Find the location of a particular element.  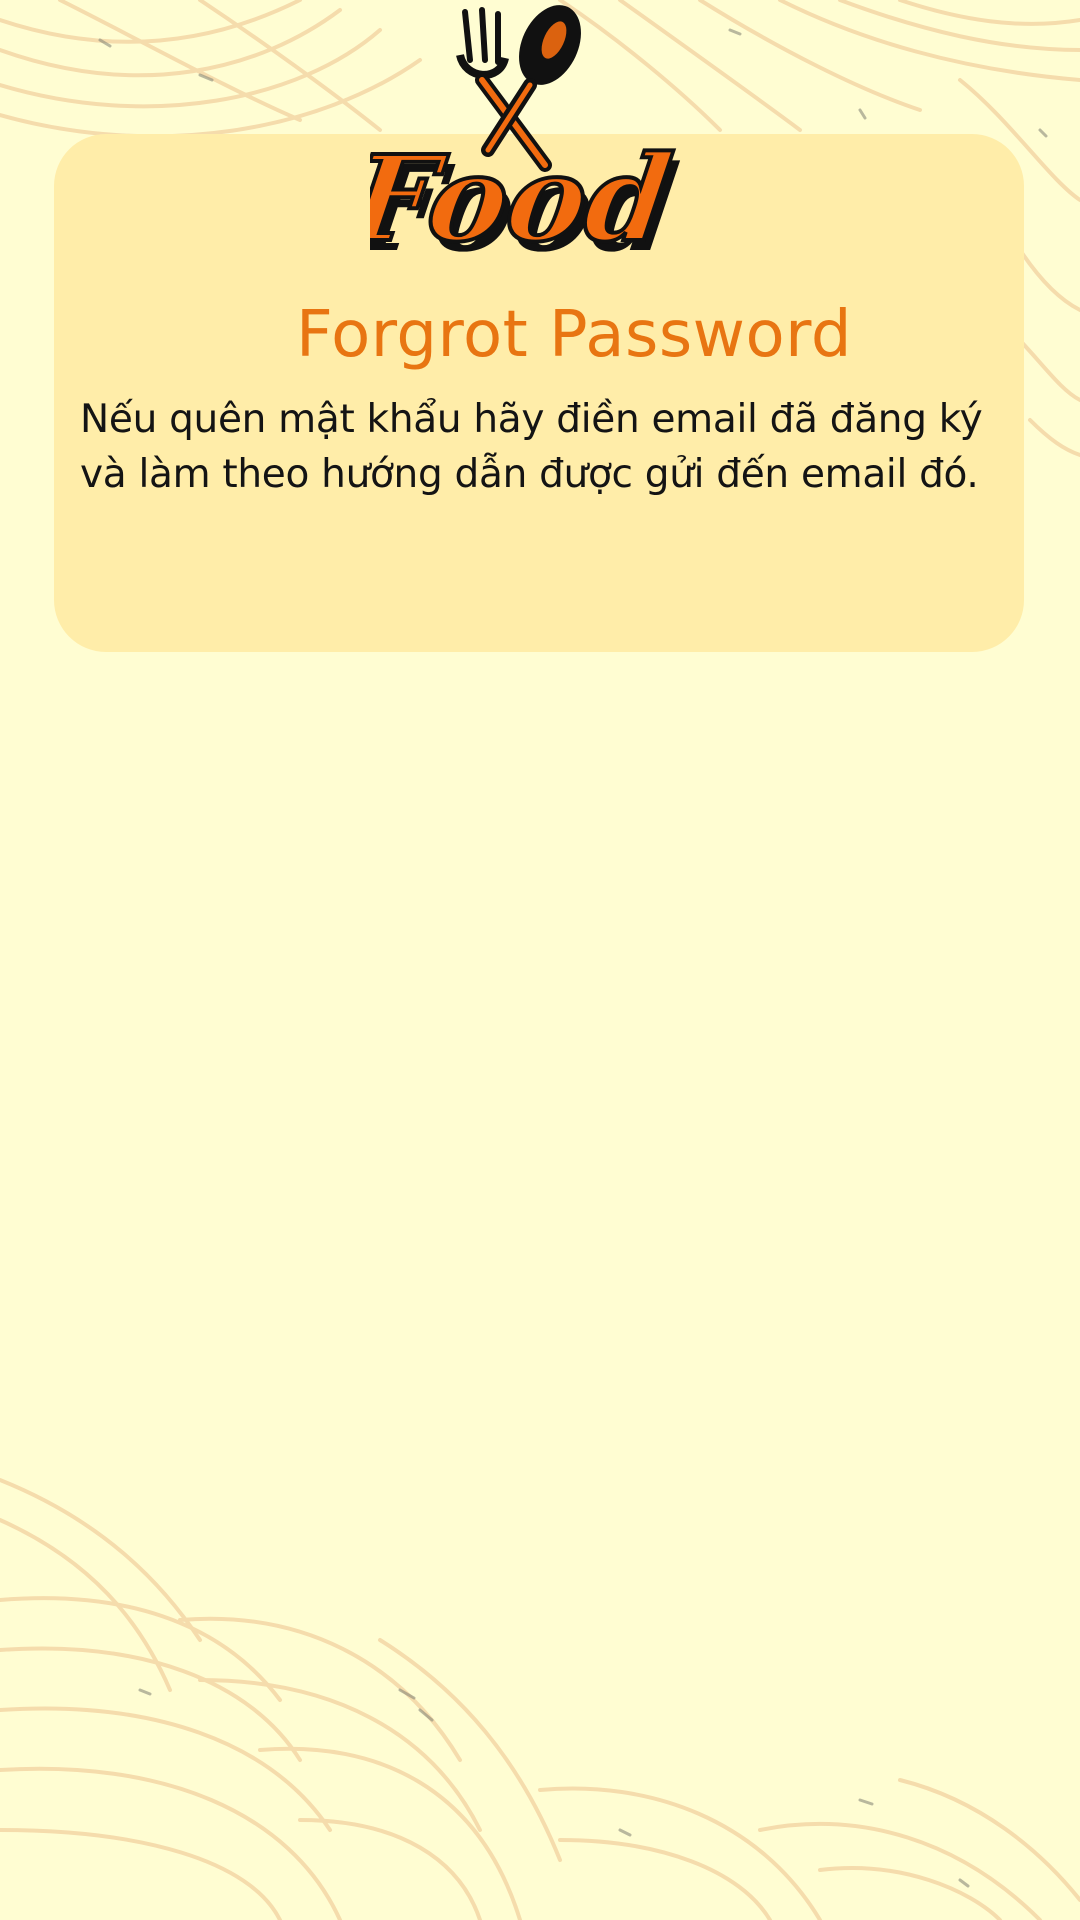

food-logo: Food Food is located at coordinates (528, 140).